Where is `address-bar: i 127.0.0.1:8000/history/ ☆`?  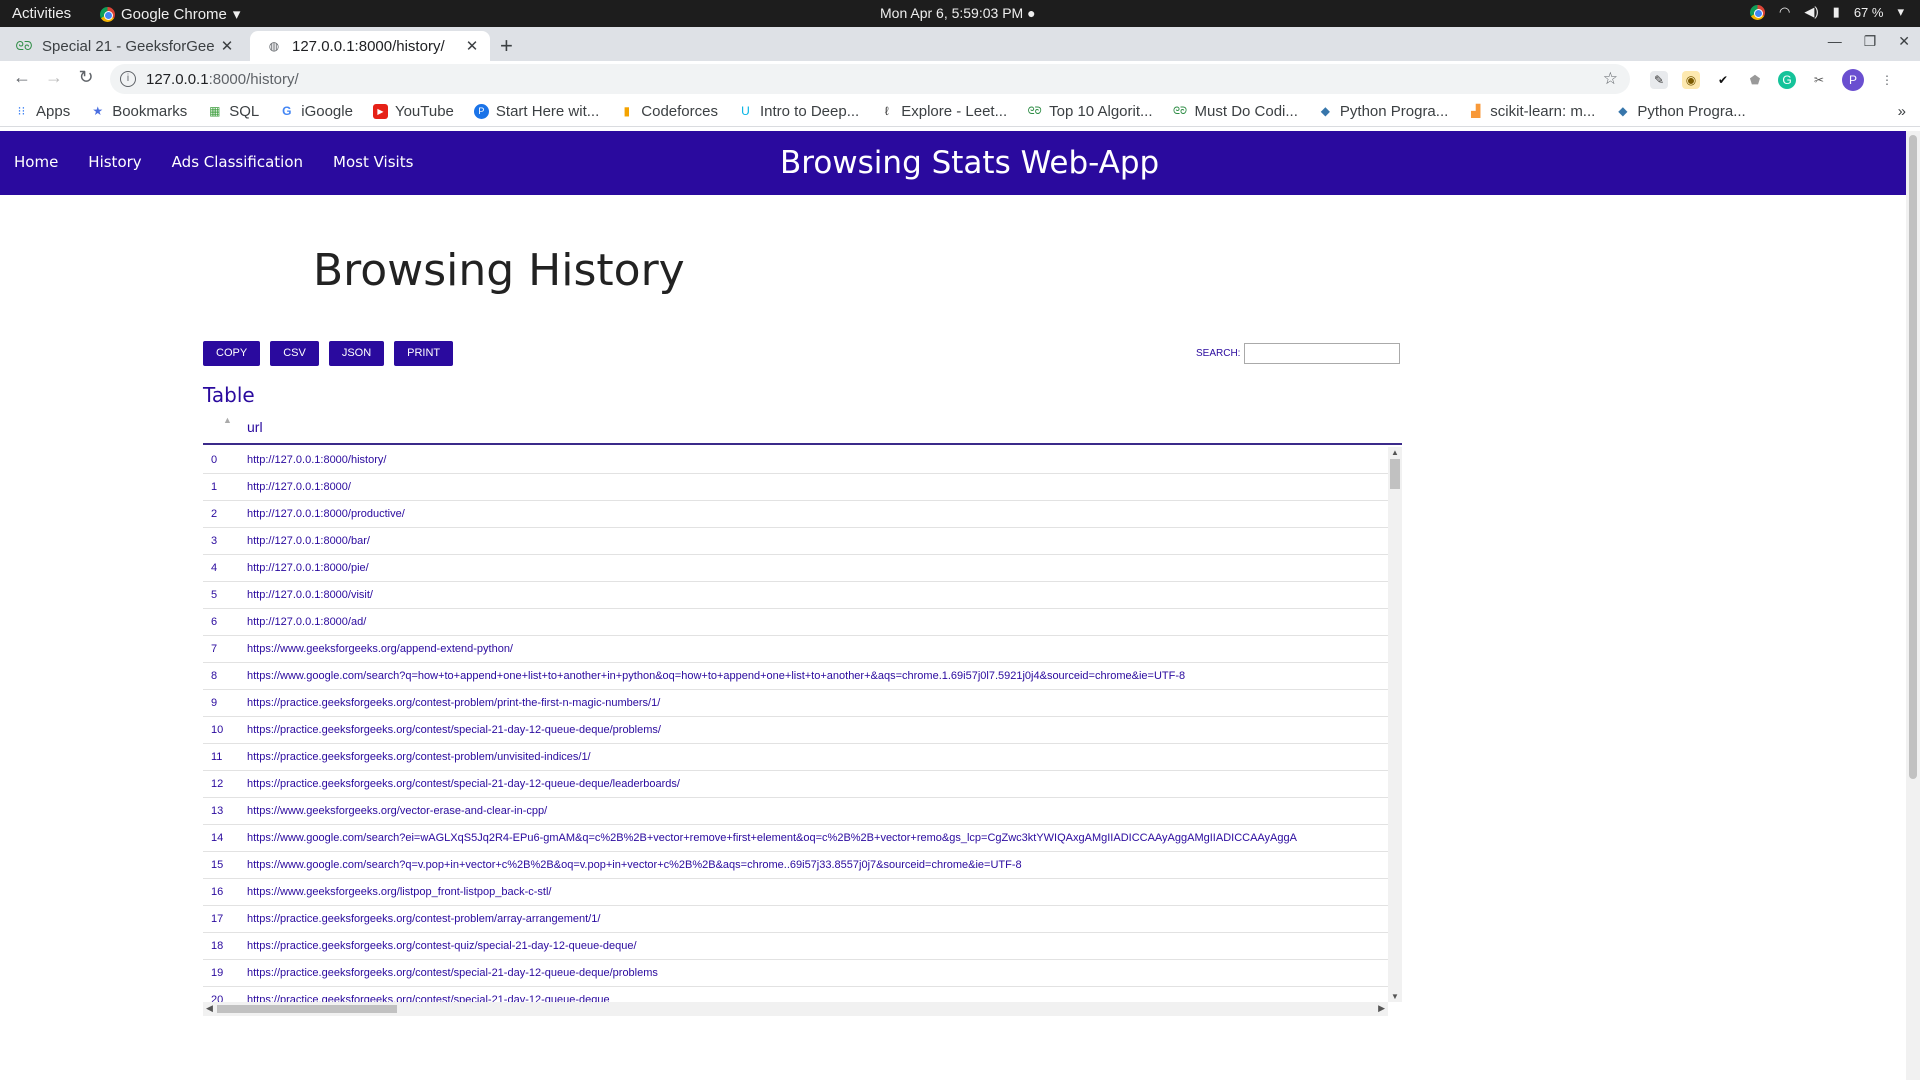 address-bar: i 127.0.0.1:8000/history/ ☆ is located at coordinates (870, 79).